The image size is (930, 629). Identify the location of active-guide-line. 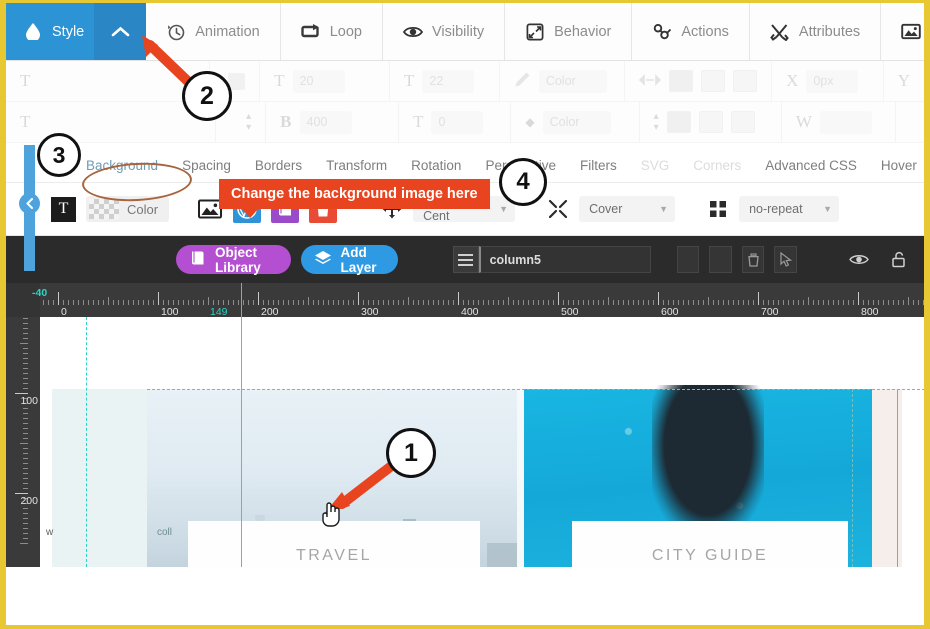
(241, 425).